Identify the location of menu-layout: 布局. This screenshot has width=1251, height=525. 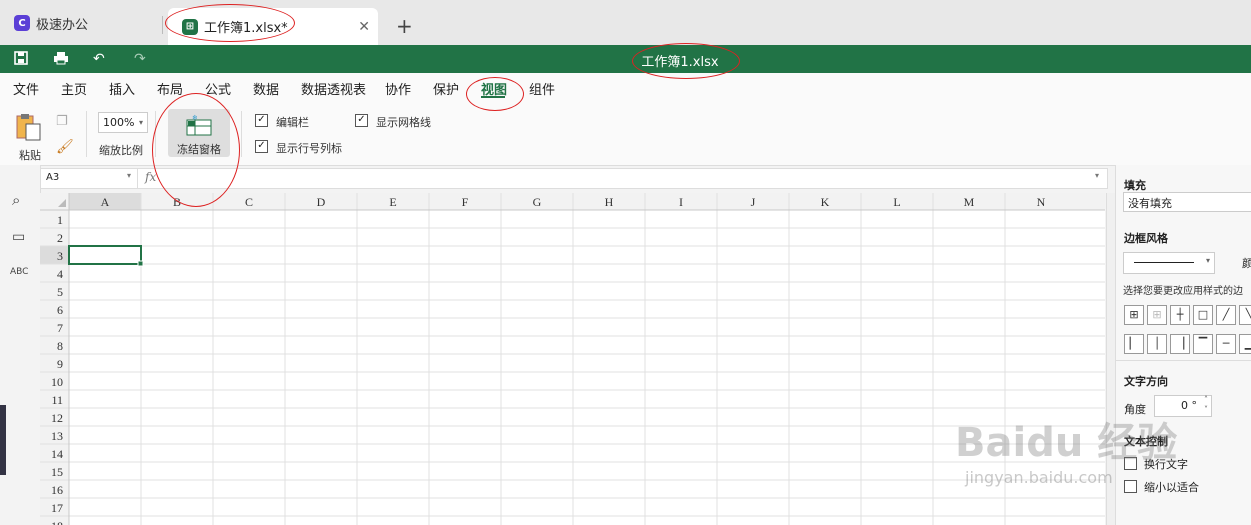
(170, 88).